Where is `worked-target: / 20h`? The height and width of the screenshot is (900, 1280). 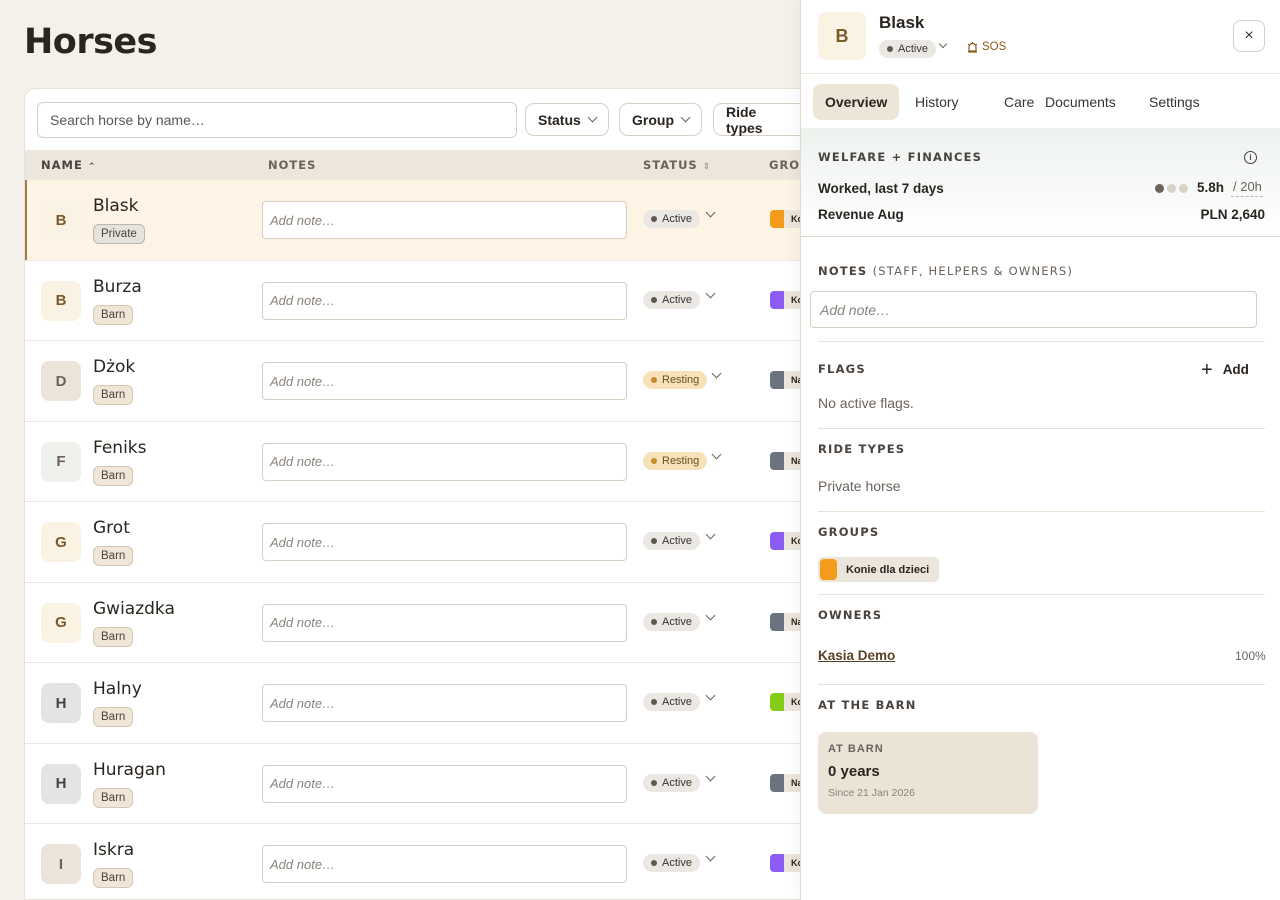
worked-target: / 20h is located at coordinates (1247, 188).